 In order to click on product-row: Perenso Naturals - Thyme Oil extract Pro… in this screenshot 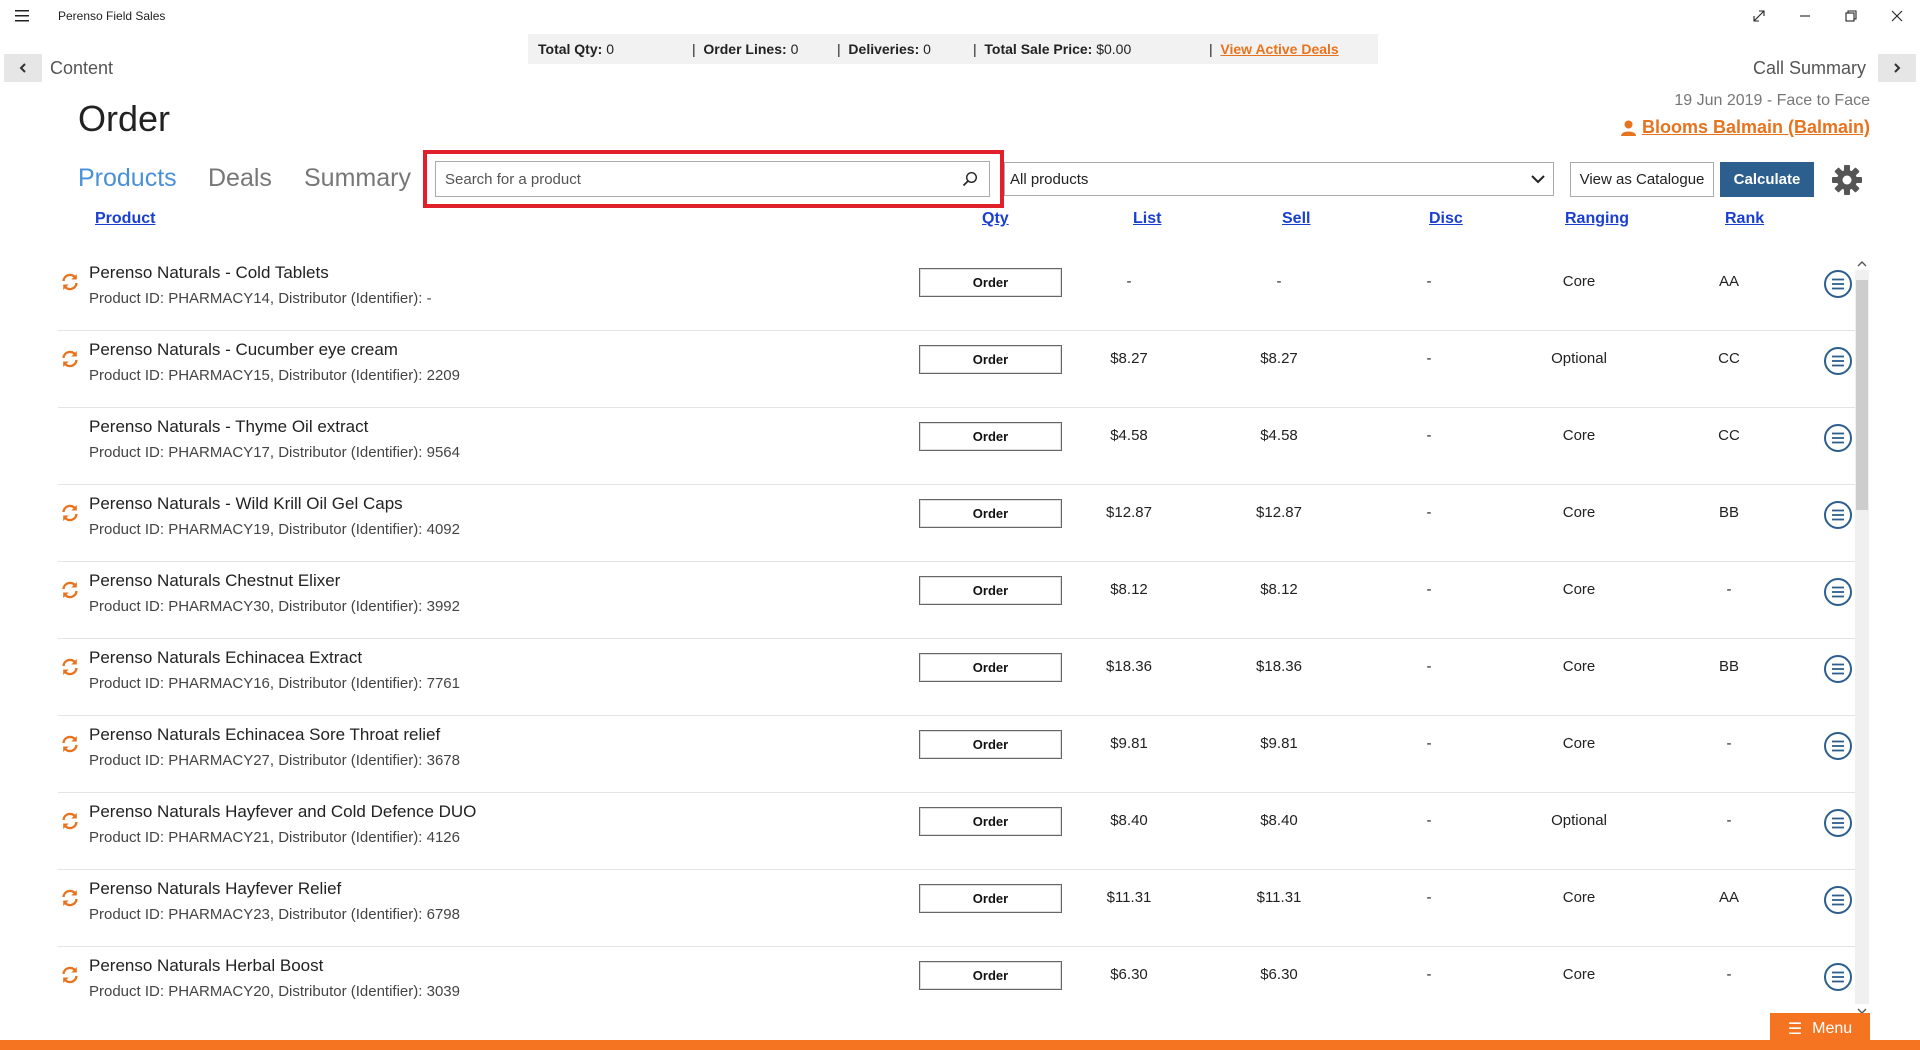, I will do `click(956, 446)`.